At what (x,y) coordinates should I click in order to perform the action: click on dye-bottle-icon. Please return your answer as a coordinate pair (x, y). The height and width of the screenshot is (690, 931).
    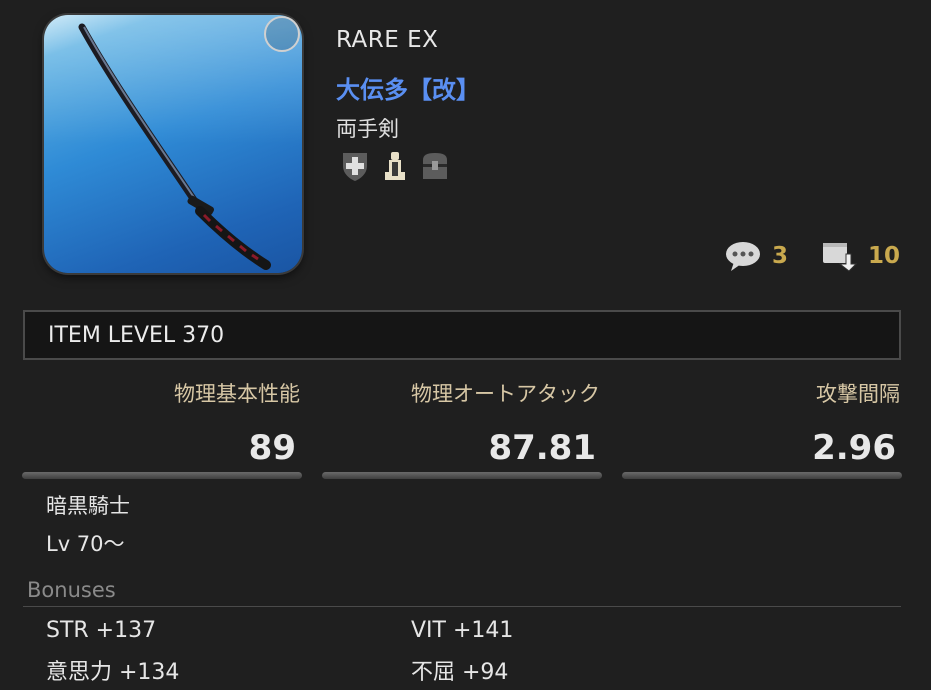
    Looking at the image, I should click on (395, 166).